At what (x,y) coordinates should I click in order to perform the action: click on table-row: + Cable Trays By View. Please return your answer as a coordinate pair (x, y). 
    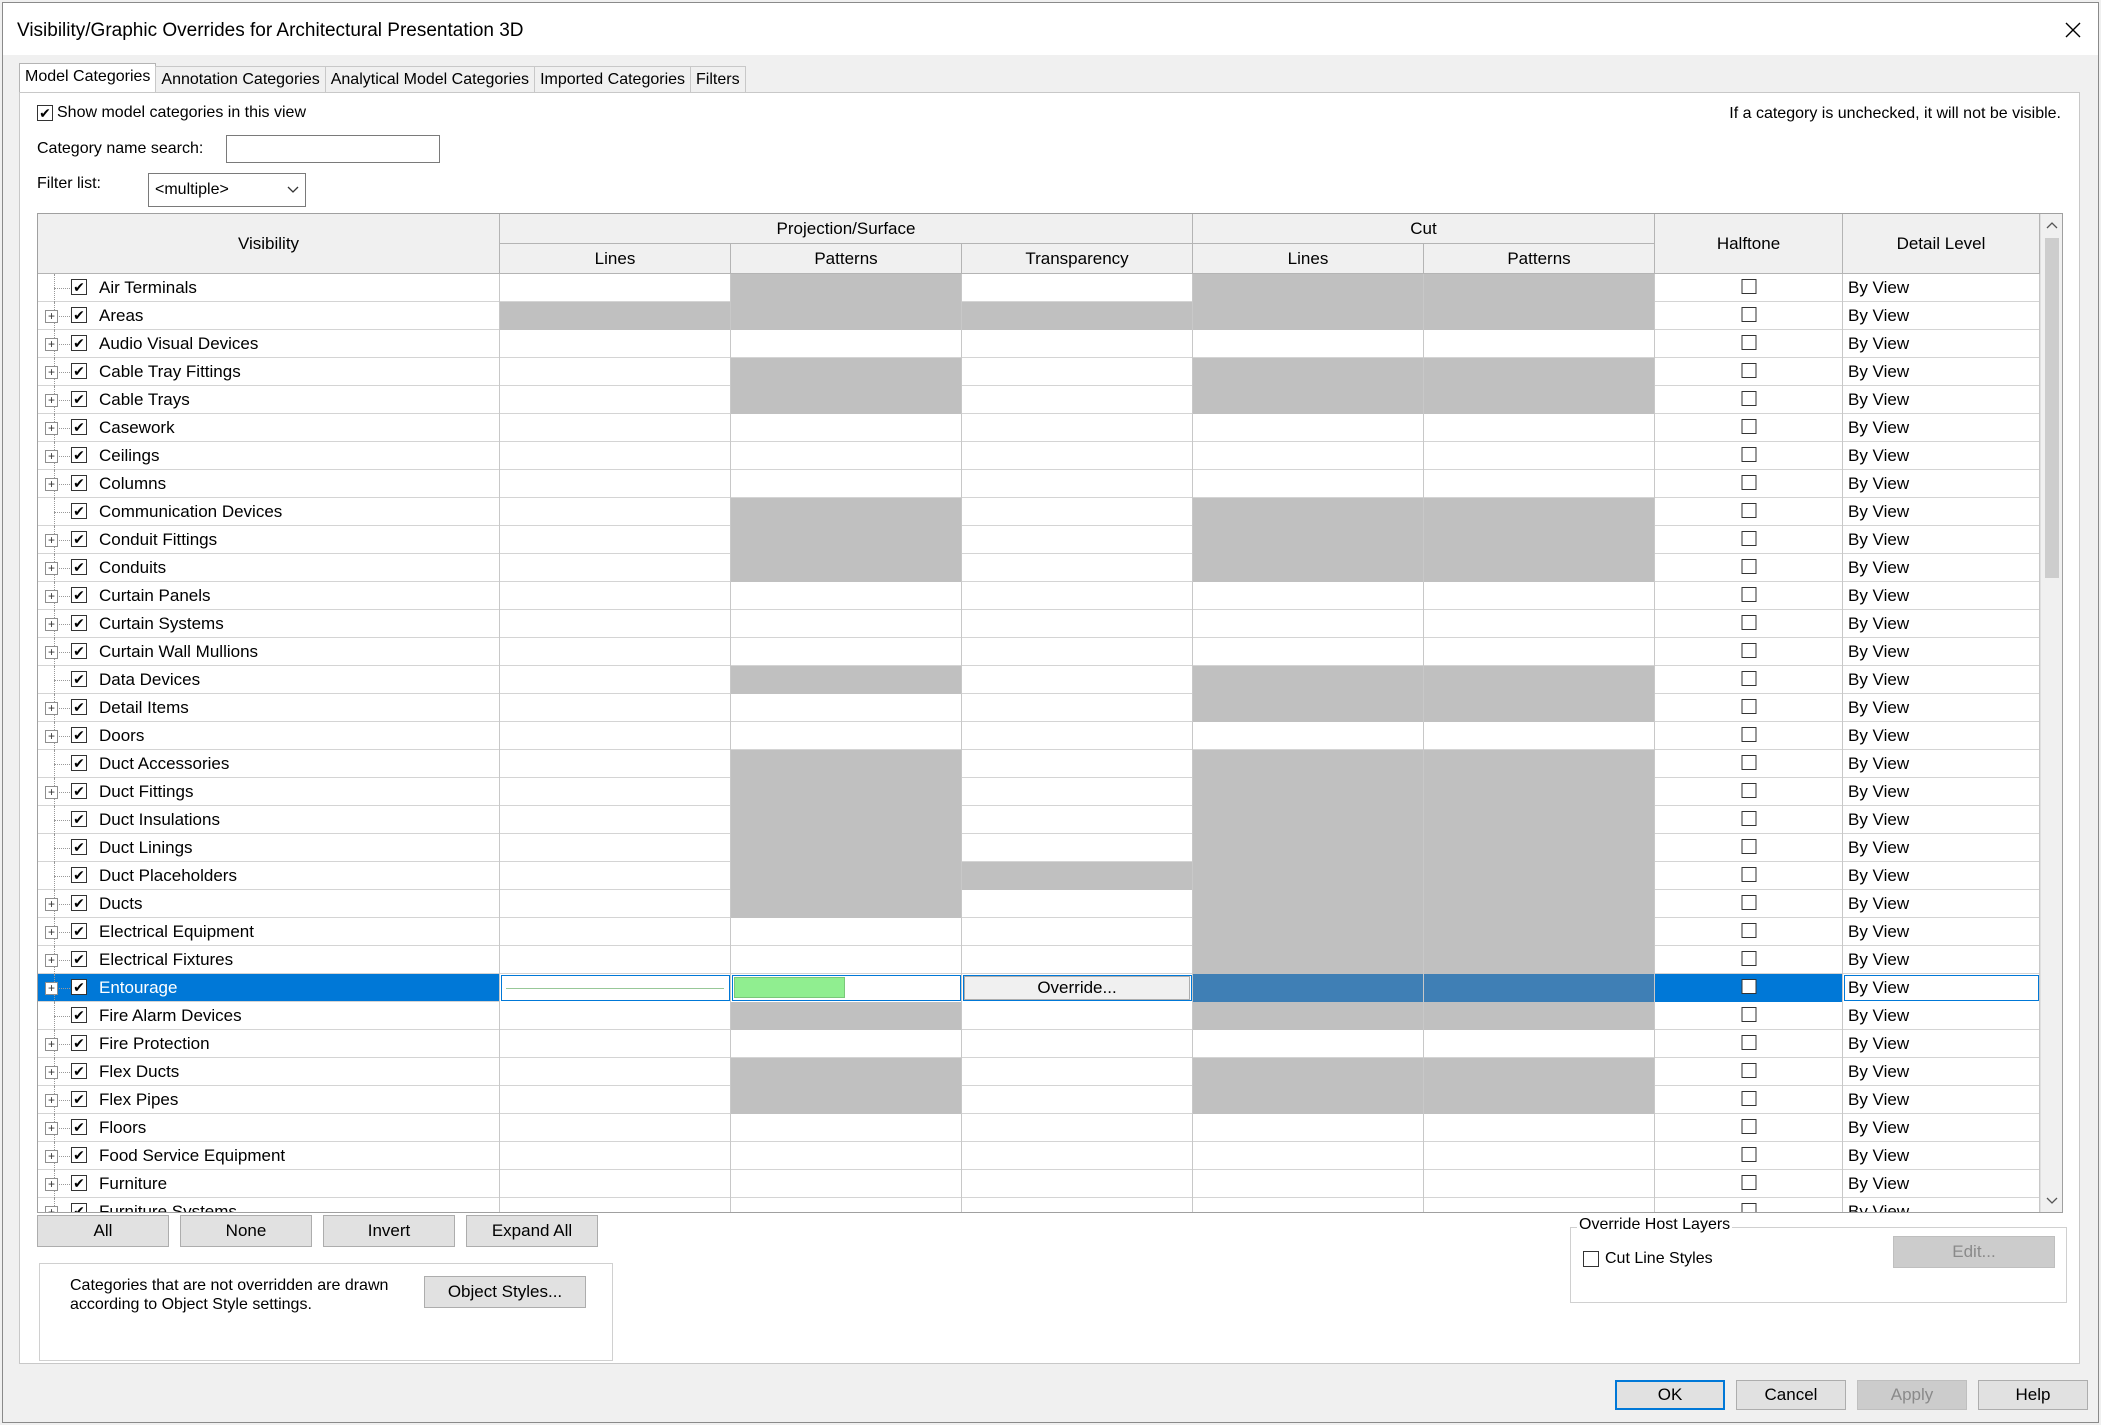
    Looking at the image, I should click on (1039, 400).